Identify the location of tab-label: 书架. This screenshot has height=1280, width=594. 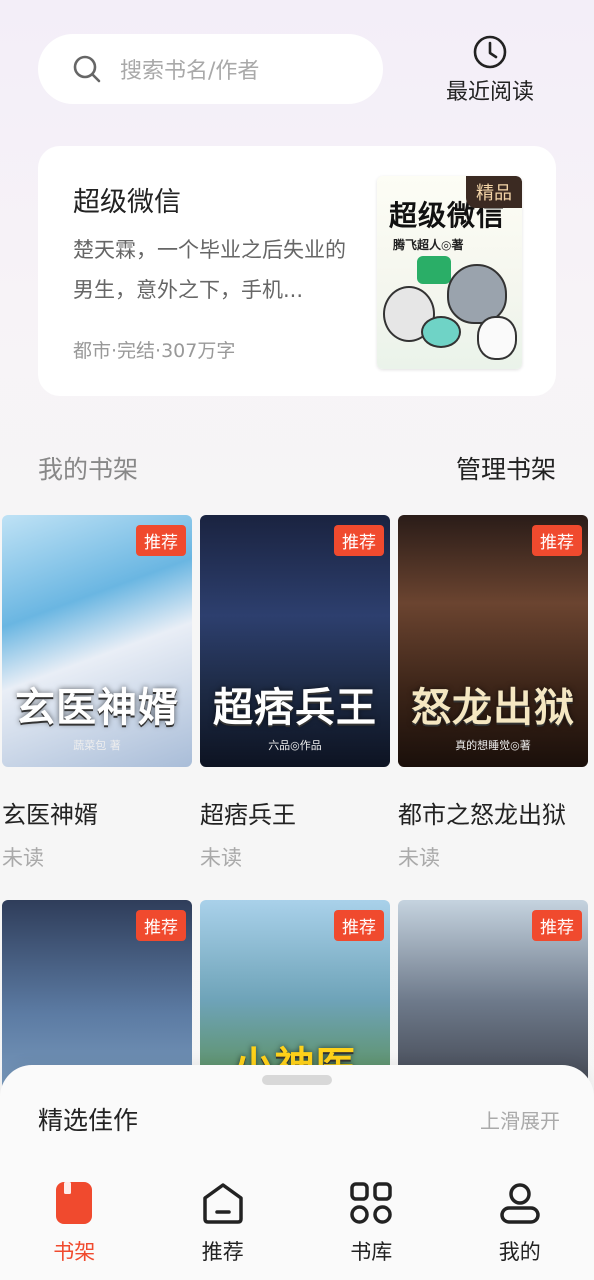
(74, 1252).